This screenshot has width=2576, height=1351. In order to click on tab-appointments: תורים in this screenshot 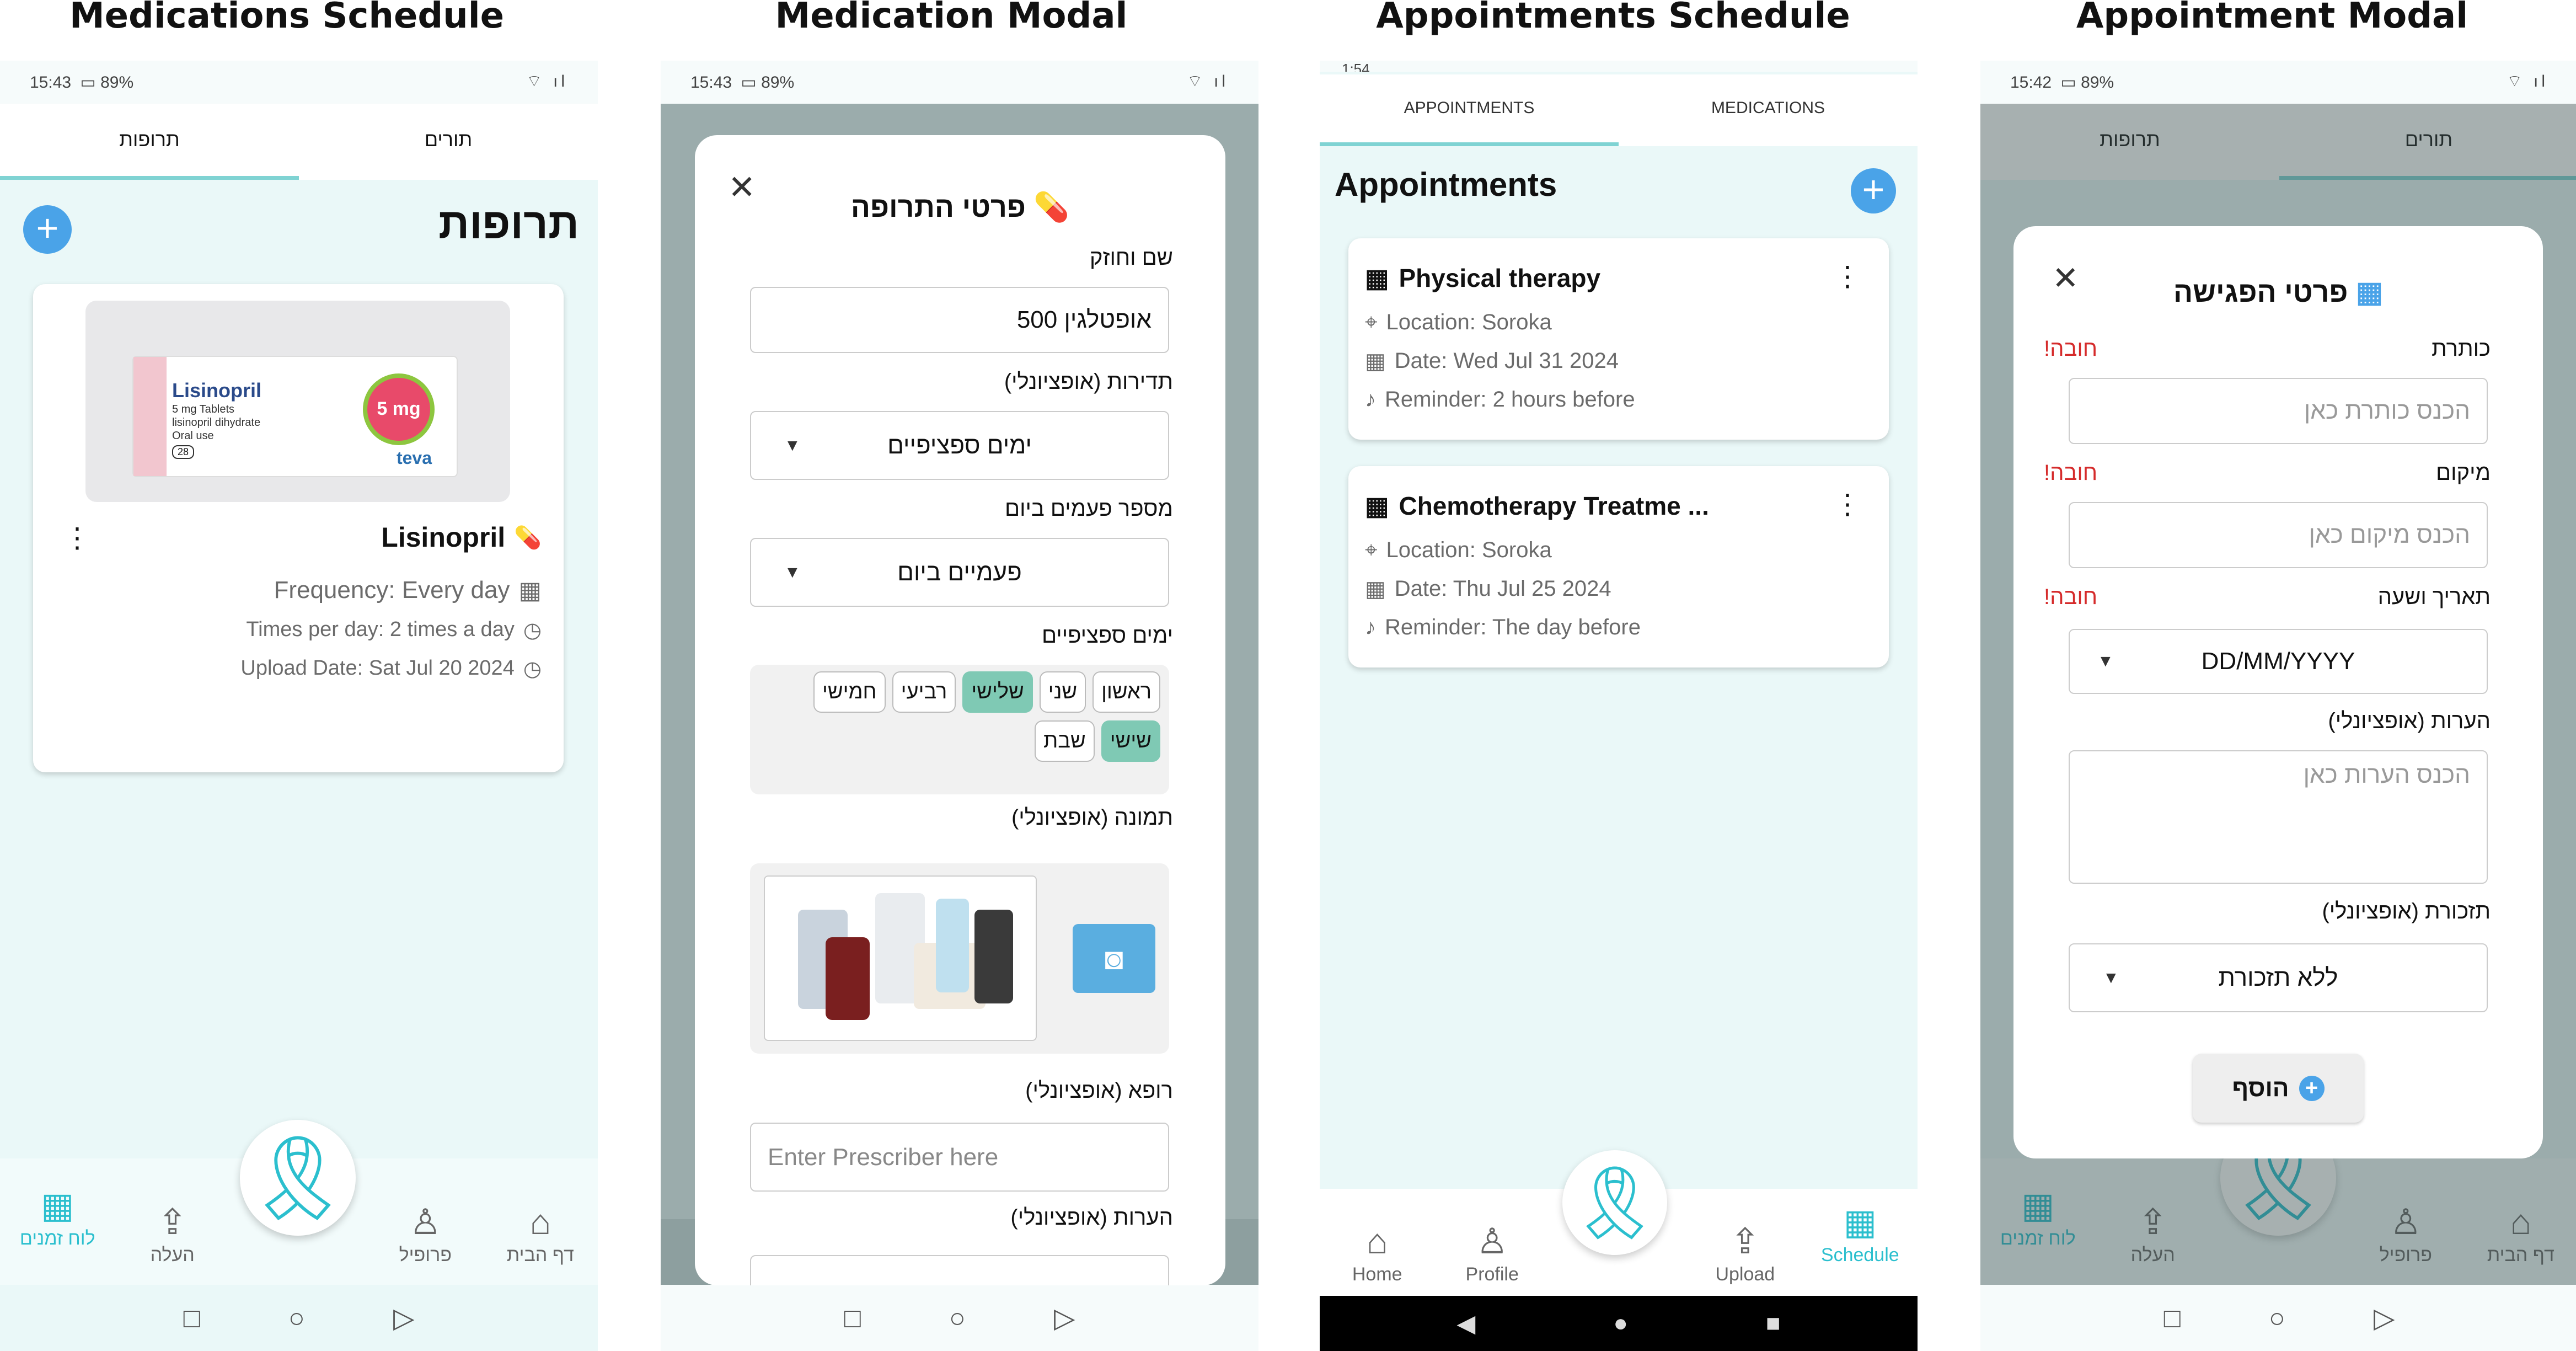, I will do `click(448, 142)`.